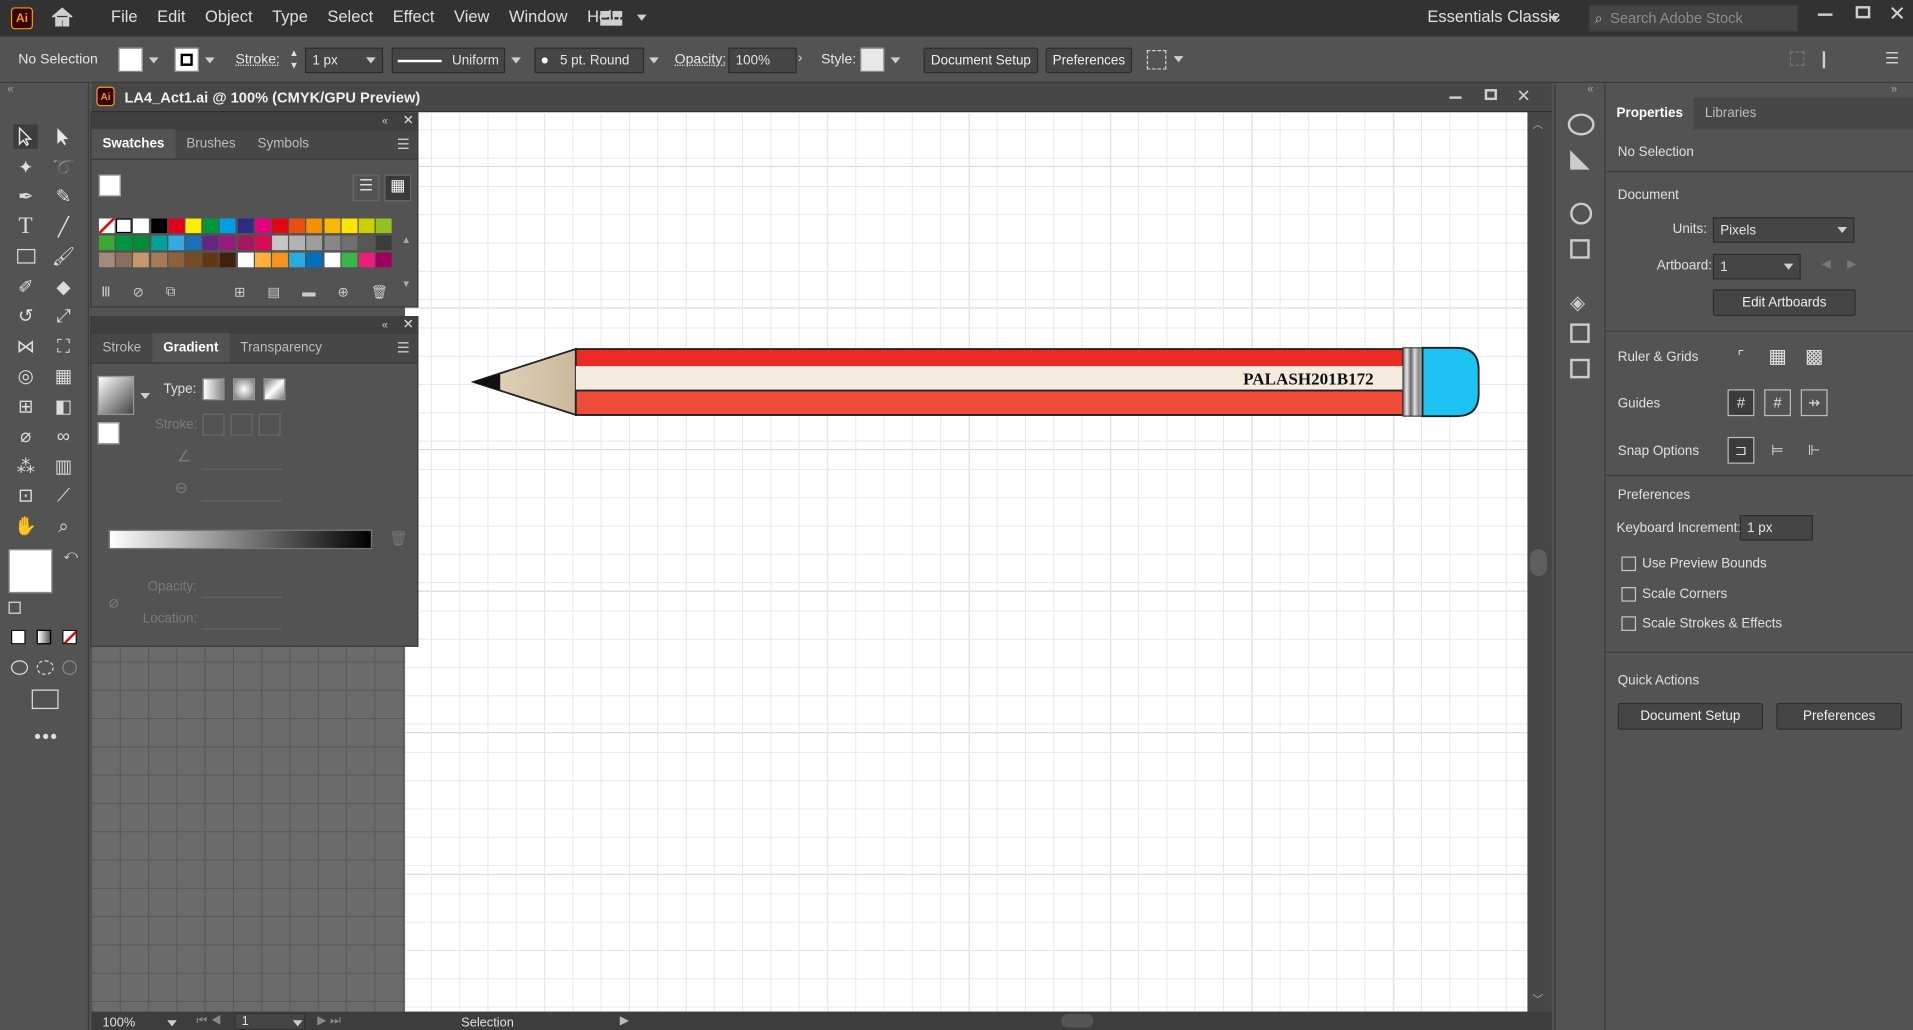  Describe the element at coordinates (213, 389) in the screenshot. I see `linear-gradient-icon` at that location.